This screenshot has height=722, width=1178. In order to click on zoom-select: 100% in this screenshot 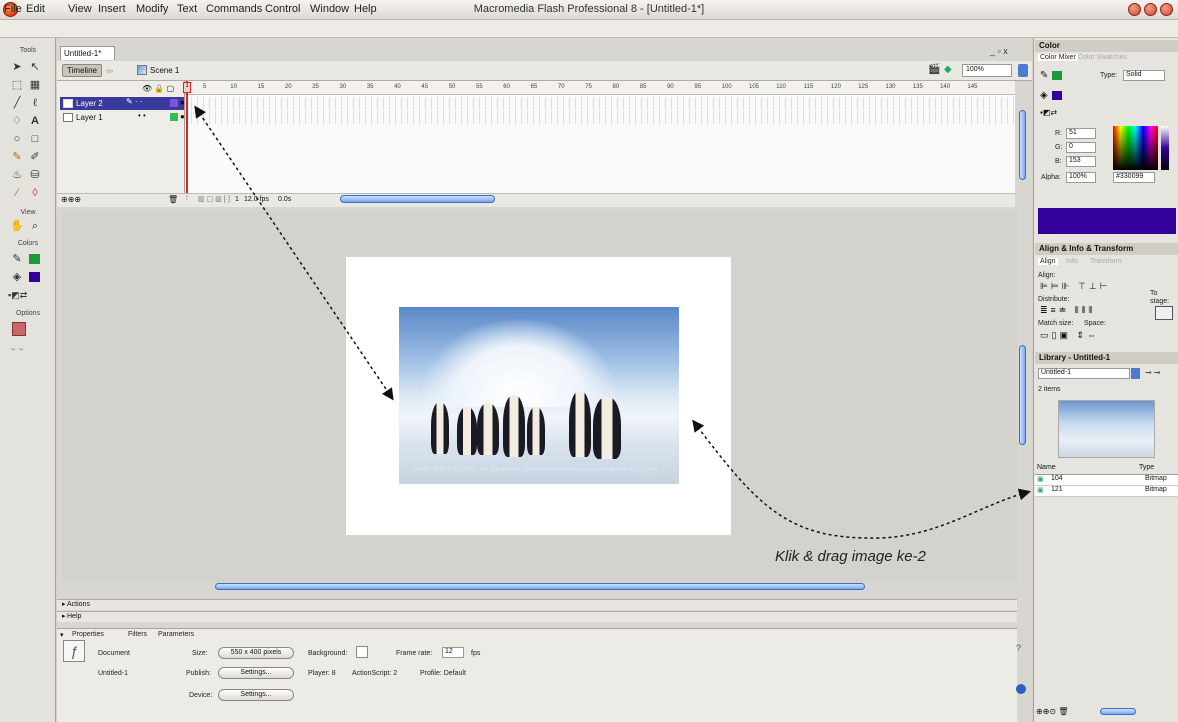, I will do `click(987, 70)`.